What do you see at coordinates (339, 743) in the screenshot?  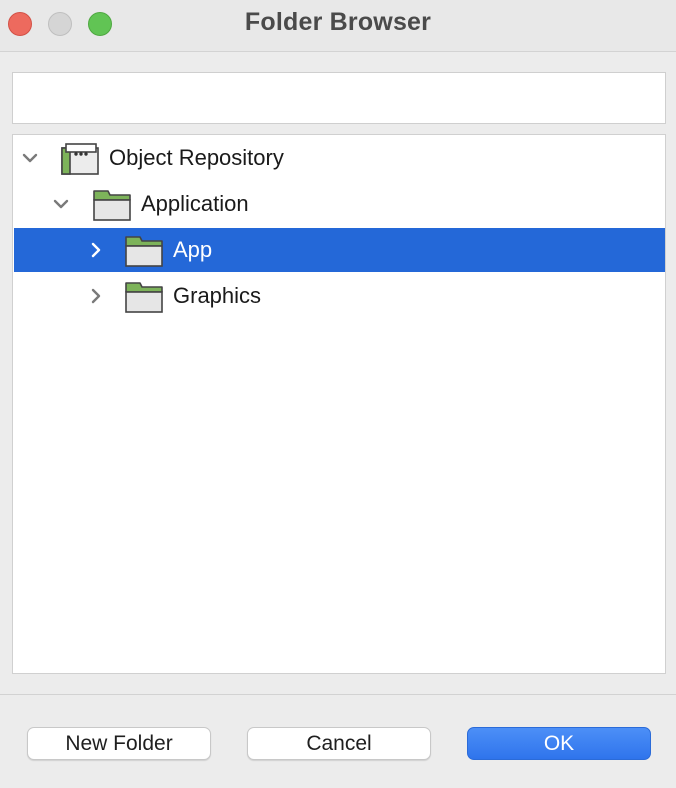 I see `cancel-button: Cancel` at bounding box center [339, 743].